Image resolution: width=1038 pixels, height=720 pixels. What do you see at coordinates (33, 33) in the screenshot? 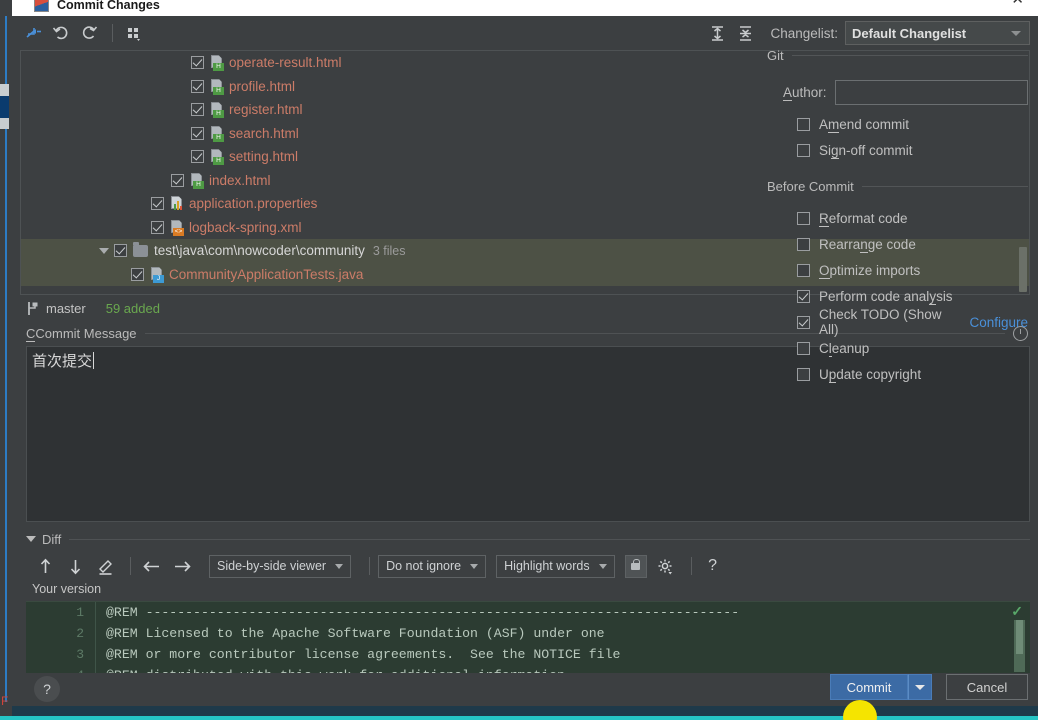
I see `show-diff-icon` at bounding box center [33, 33].